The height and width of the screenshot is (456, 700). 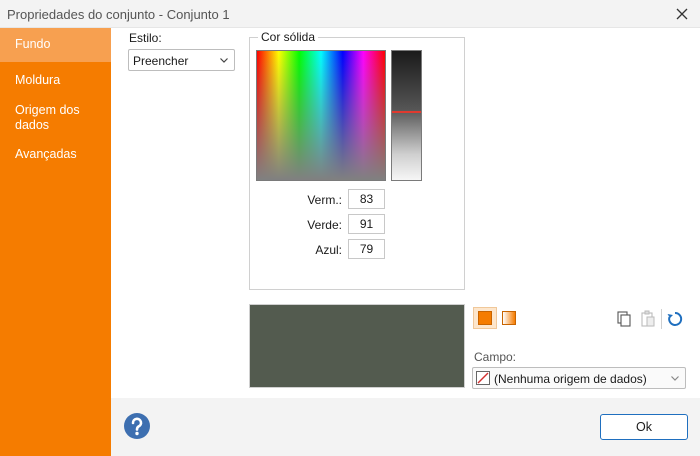 I want to click on color-spectrum, so click(x=321, y=115).